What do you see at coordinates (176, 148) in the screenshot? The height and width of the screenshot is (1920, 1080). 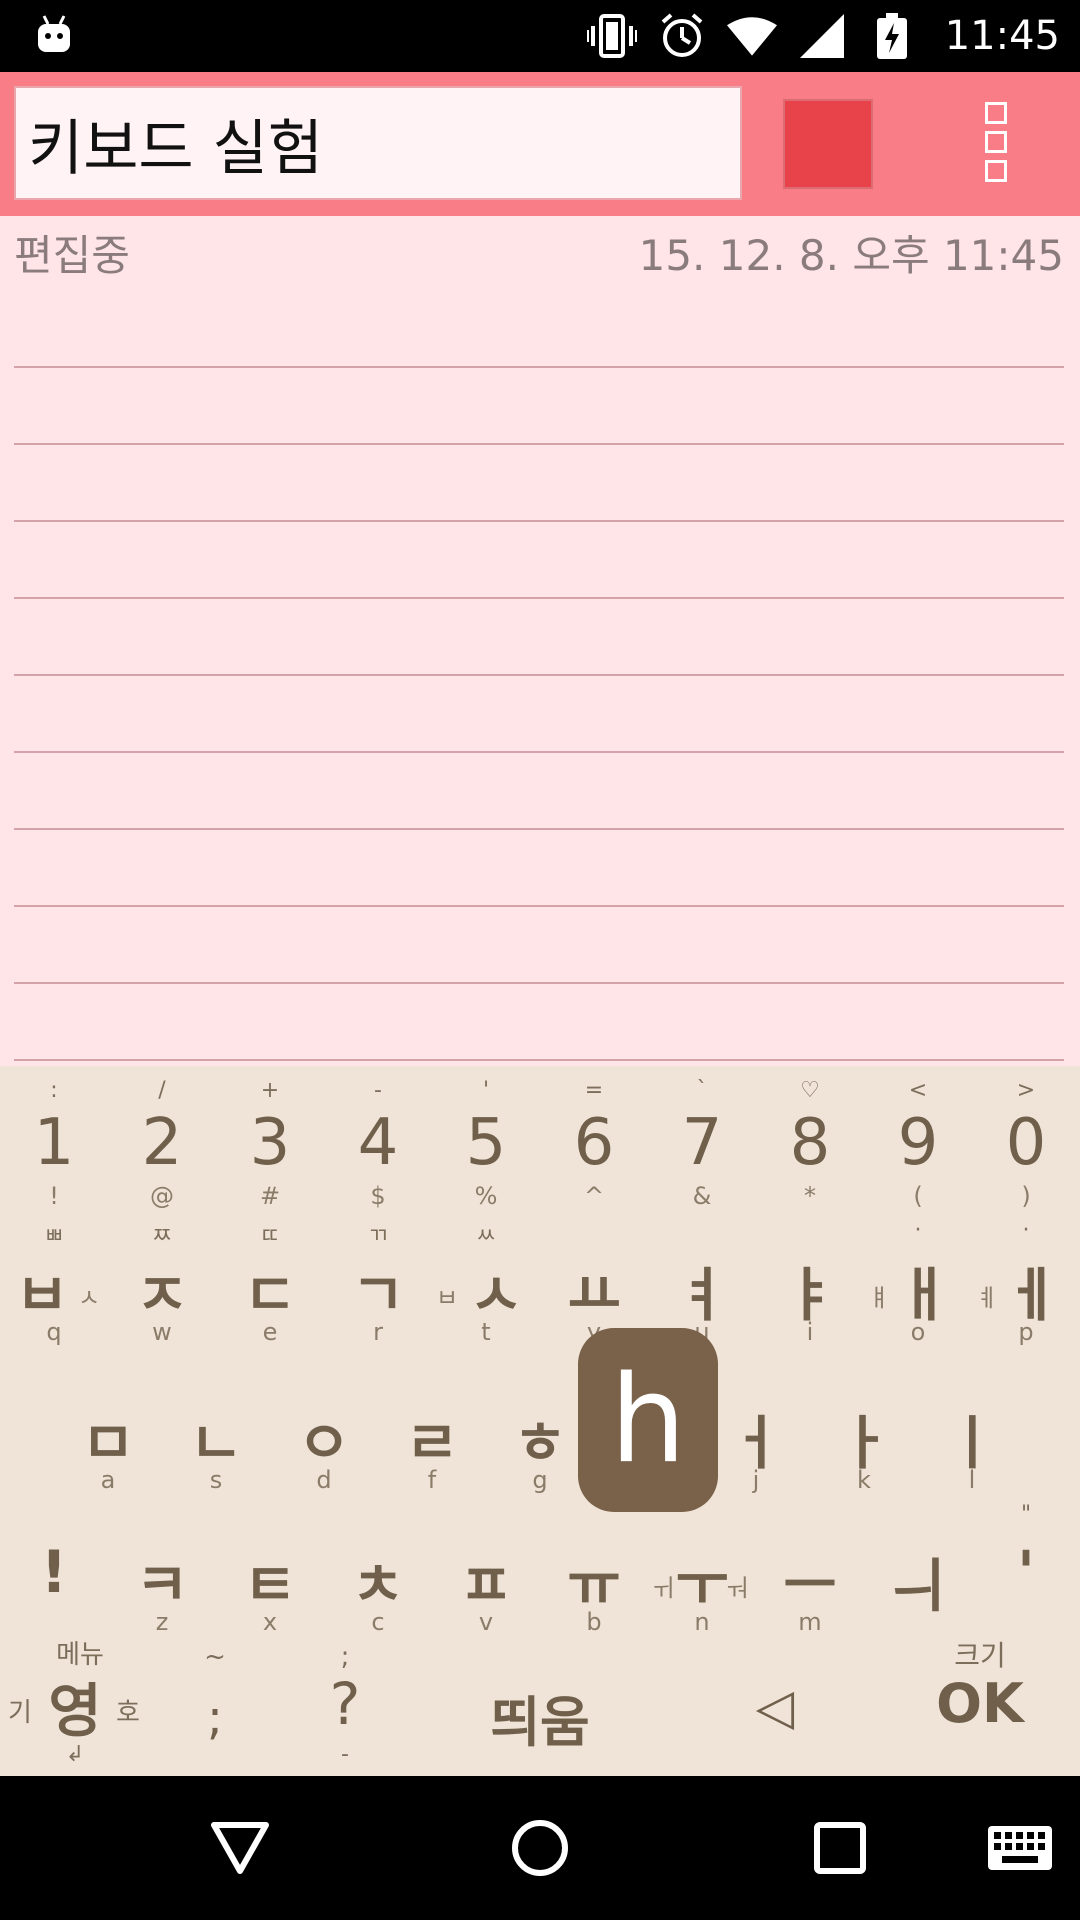 I see `note-title: 키보드 실험` at bounding box center [176, 148].